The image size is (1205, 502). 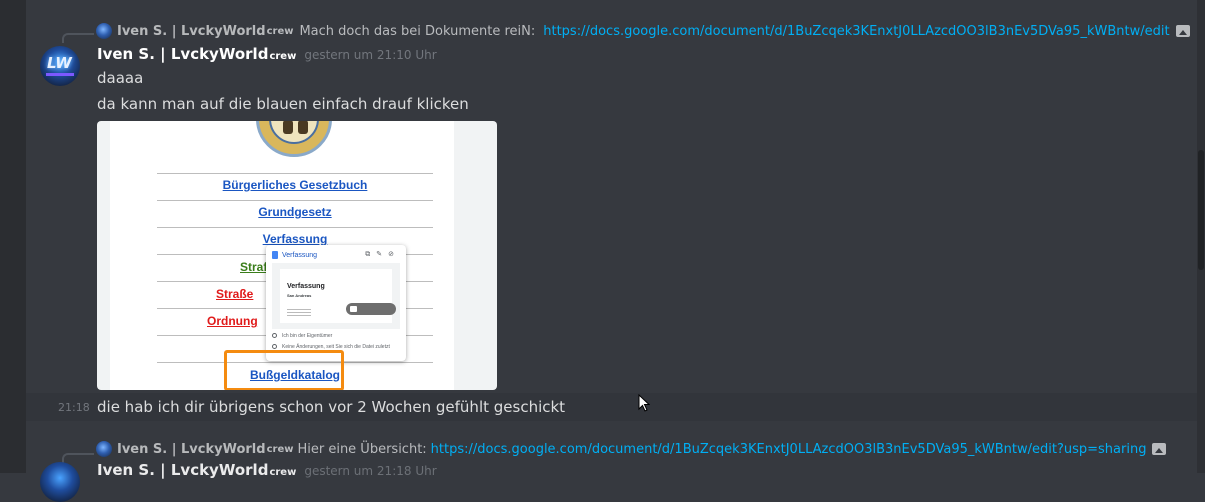 I want to click on popup-title-text: Verfassung, so click(x=300, y=255).